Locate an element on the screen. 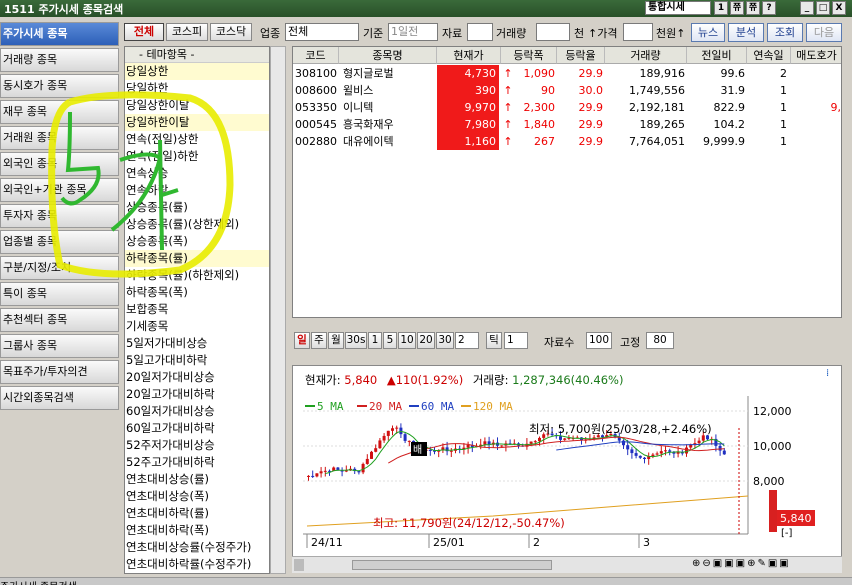 The width and height of the screenshot is (852, 585). chart-settings-icon: ⁞ is located at coordinates (832, 373).